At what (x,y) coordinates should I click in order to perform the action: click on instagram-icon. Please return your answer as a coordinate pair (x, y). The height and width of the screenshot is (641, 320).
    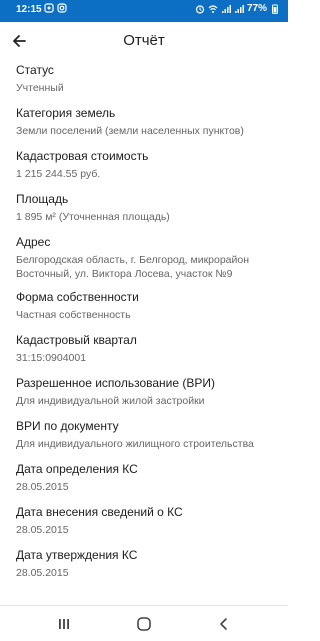
    Looking at the image, I should click on (62, 8).